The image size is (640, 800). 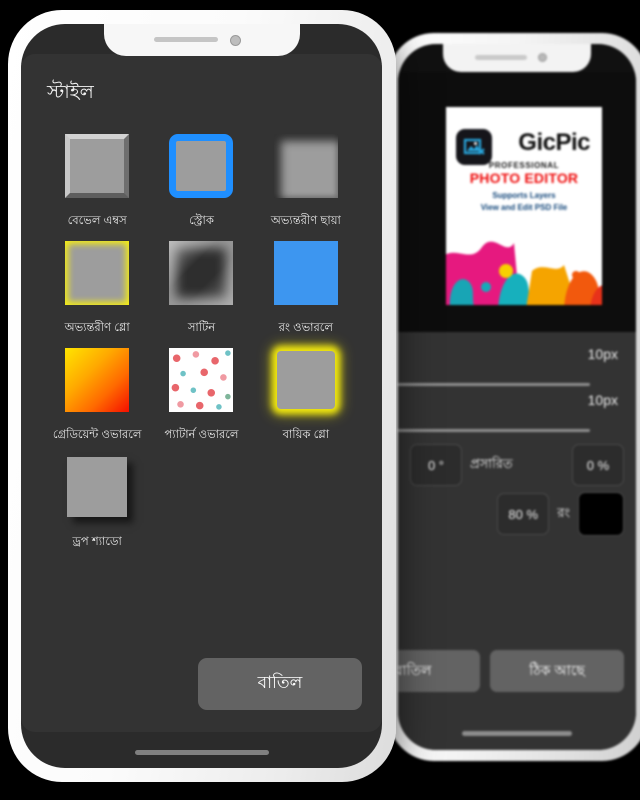 I want to click on style-item-label: বায়িক গ্লো, so click(x=306, y=435).